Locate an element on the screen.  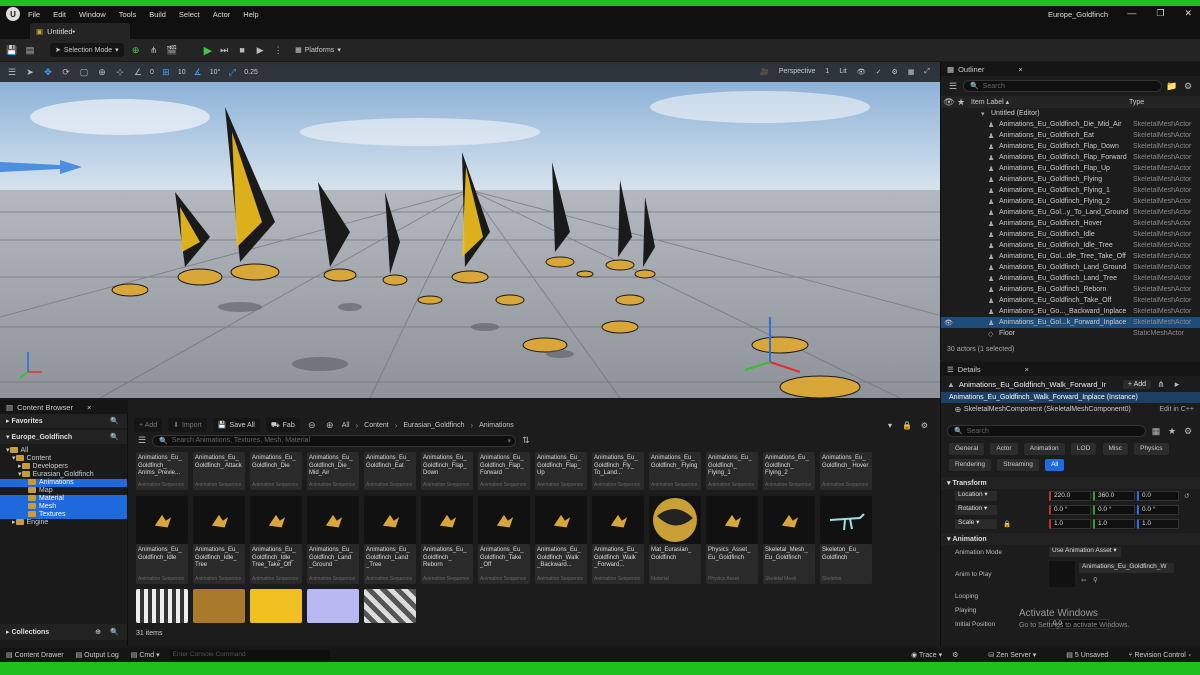
favorite-icon: ★ is located at coordinates (1172, 431).